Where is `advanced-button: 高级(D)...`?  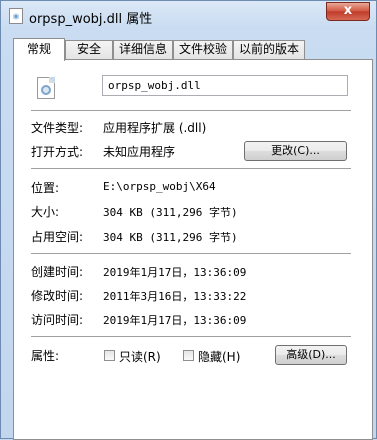
advanced-button: 高级(D)... is located at coordinates (311, 355).